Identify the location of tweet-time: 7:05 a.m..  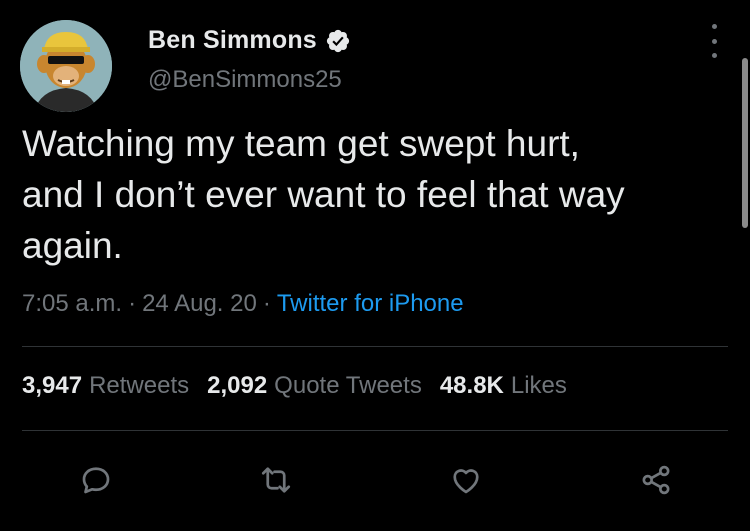
(72, 304).